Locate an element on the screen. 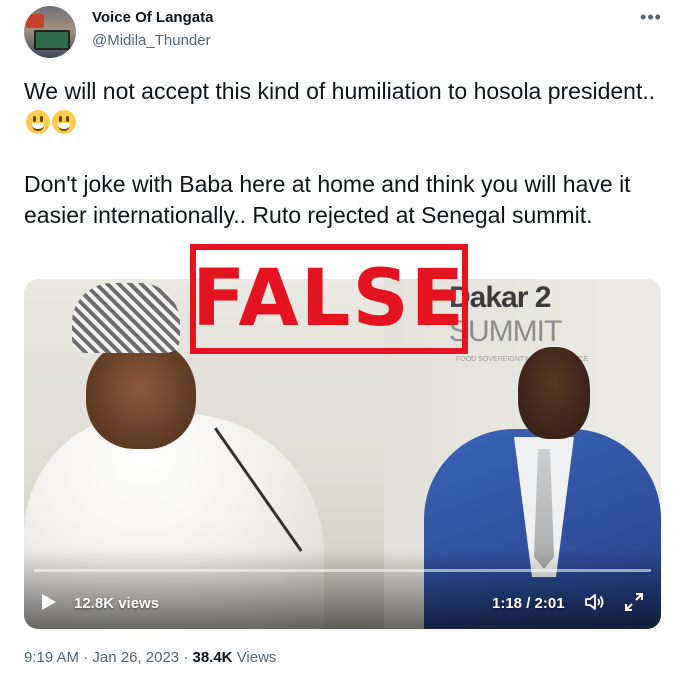  fullscreen-button is located at coordinates (634, 602).